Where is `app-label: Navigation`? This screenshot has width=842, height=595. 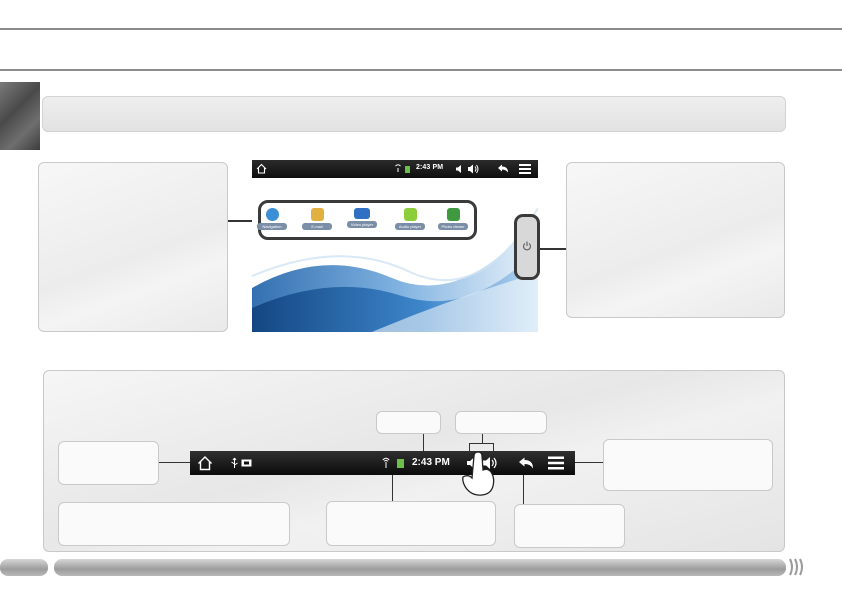 app-label: Navigation is located at coordinates (272, 226).